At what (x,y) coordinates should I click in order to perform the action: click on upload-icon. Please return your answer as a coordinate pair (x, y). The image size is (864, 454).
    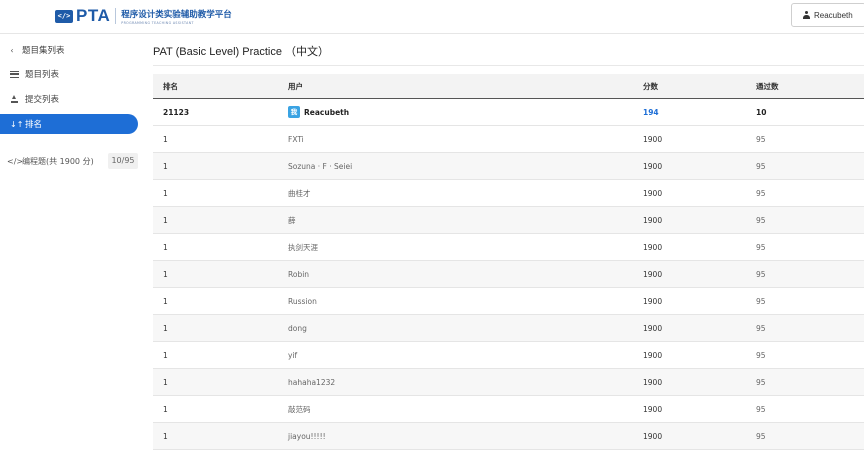
    Looking at the image, I should click on (14, 99).